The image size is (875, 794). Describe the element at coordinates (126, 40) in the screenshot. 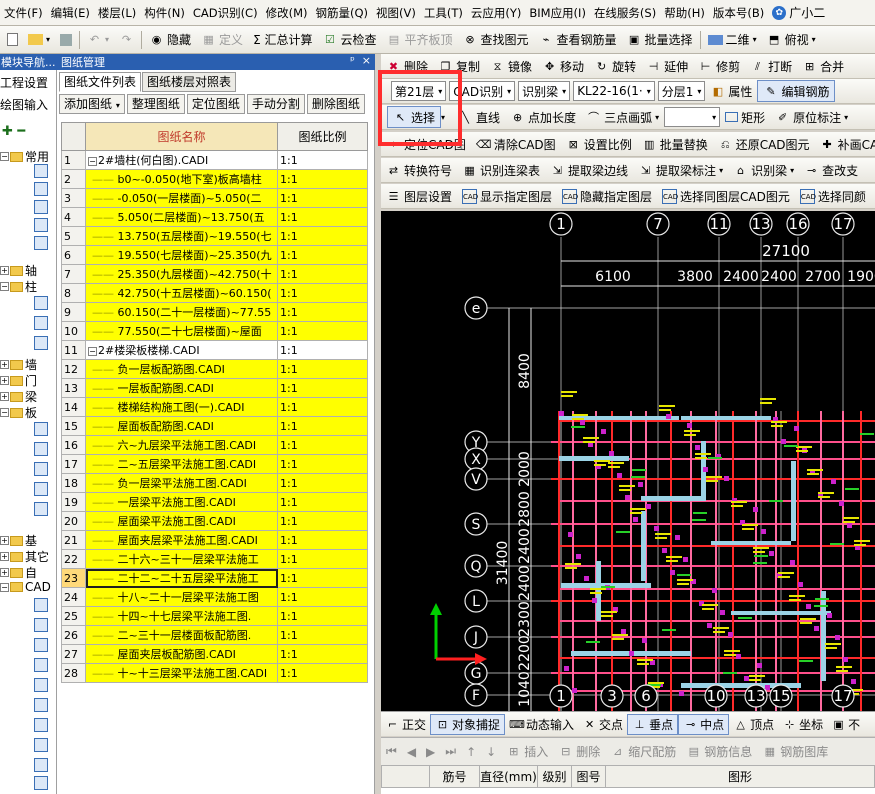

I see `redo-button: ↷` at that location.